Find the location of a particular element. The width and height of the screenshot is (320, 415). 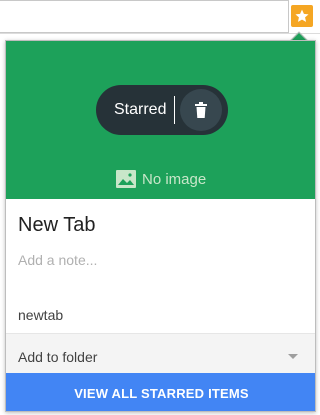

star-icon is located at coordinates (302, 15).